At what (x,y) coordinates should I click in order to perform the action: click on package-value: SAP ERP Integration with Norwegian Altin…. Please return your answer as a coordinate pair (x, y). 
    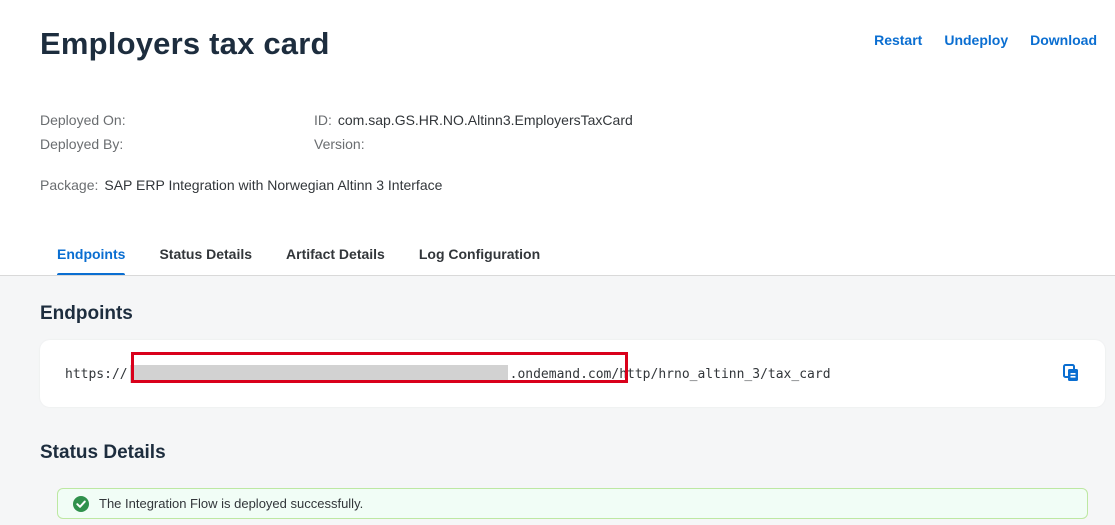
    Looking at the image, I should click on (273, 185).